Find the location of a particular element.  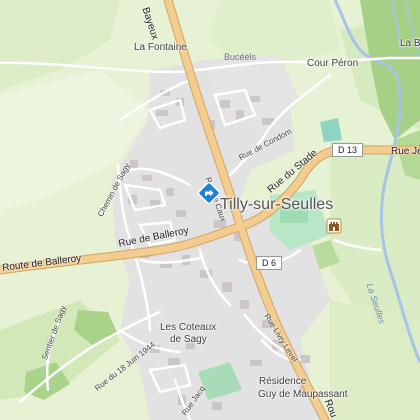

place-label-coteaux-line1: Les Coteaux is located at coordinates (188, 327).